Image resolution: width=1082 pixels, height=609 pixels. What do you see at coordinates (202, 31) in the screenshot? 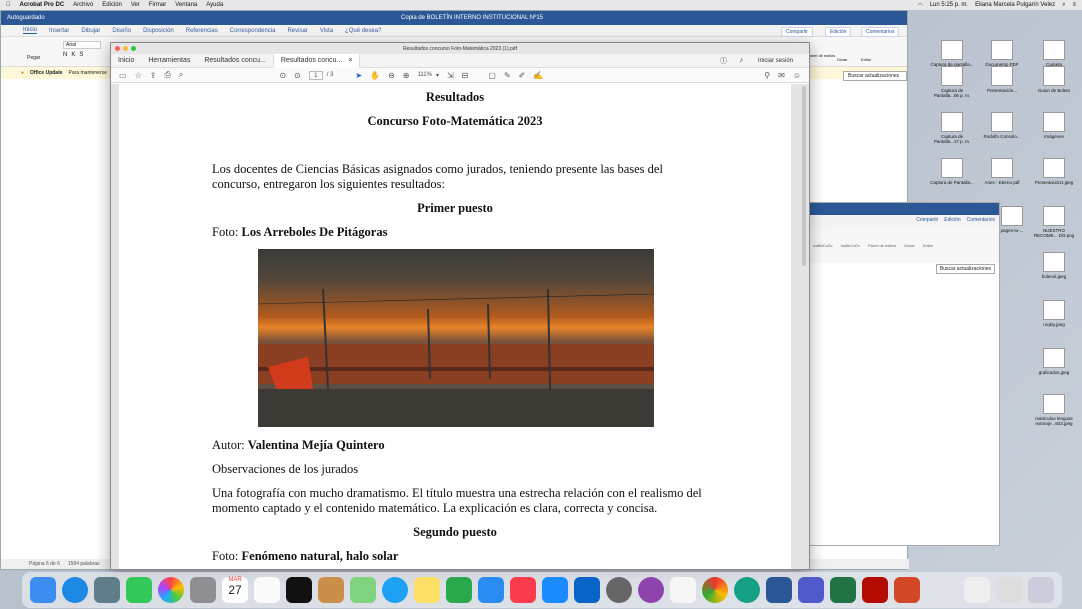
I see `word-tab-referencias: Referencias` at bounding box center [202, 31].